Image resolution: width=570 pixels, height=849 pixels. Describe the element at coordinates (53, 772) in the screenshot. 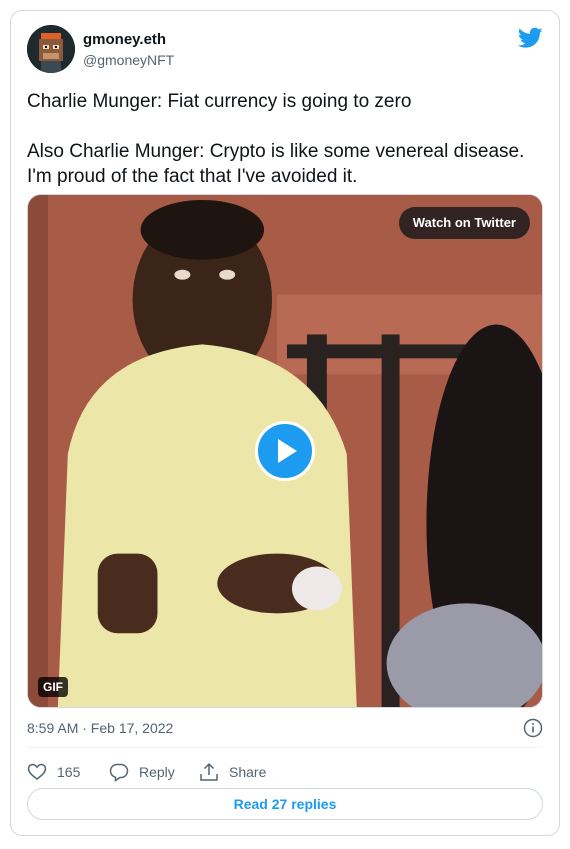

I see `like-button: 165` at that location.